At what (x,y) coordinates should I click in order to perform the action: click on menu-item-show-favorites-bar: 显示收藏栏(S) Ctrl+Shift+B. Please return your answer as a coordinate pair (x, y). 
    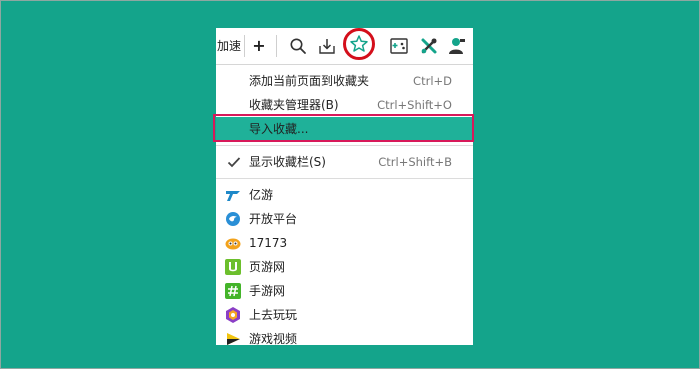
    Looking at the image, I should click on (344, 162).